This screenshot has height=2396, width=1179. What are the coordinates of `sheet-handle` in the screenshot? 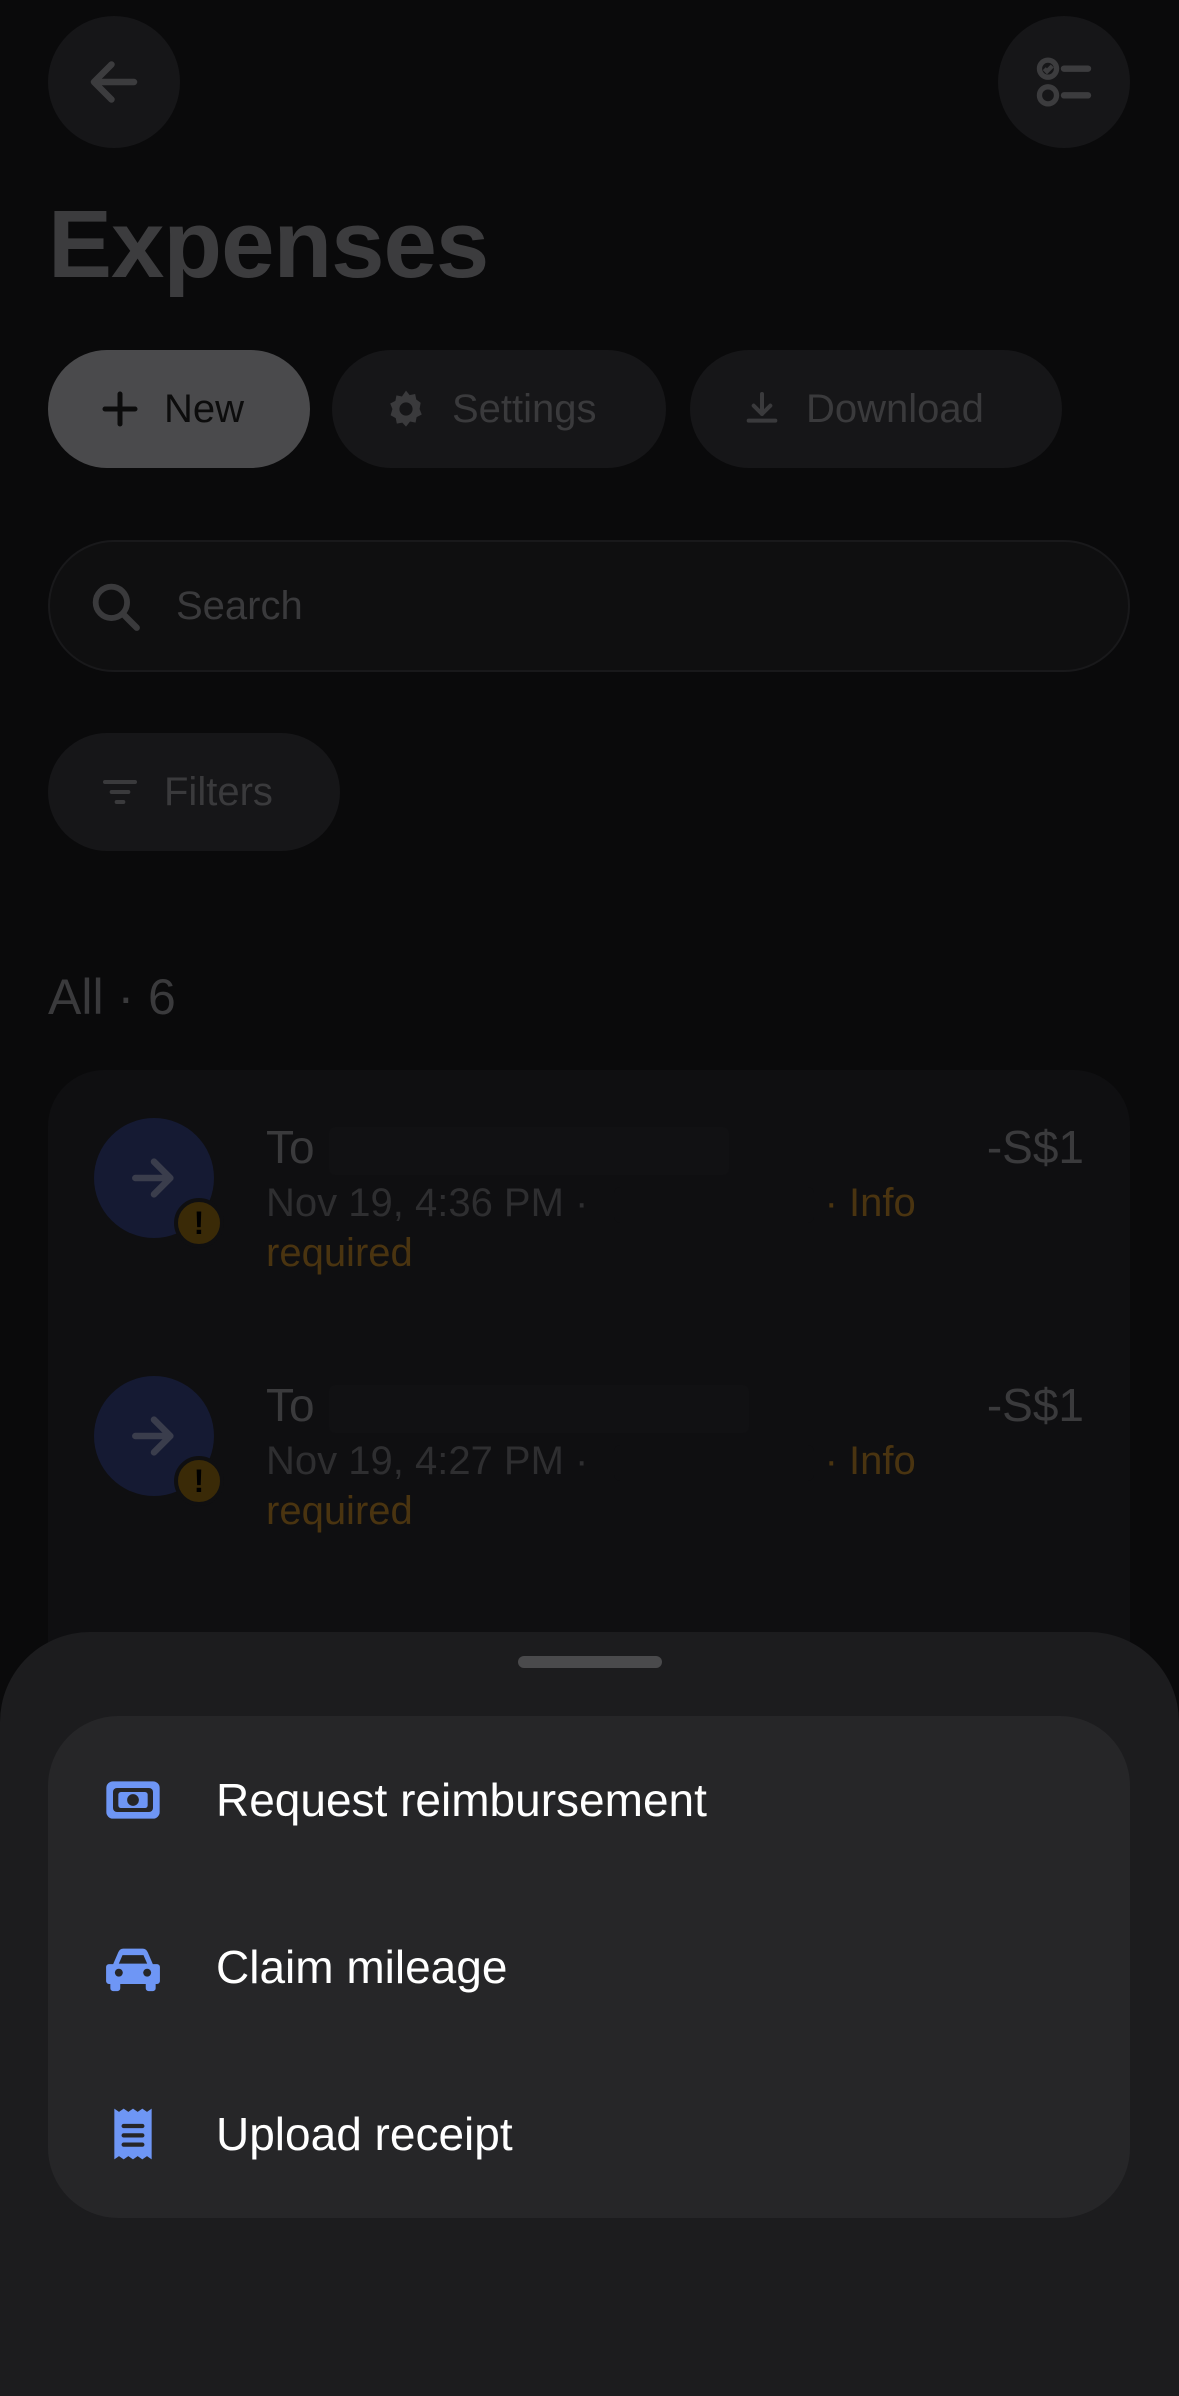 It's located at (590, 1662).